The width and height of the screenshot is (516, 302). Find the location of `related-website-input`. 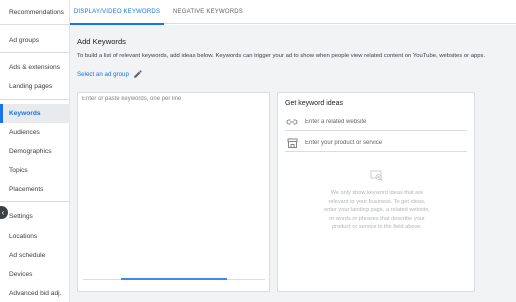

related-website-input is located at coordinates (380, 121).